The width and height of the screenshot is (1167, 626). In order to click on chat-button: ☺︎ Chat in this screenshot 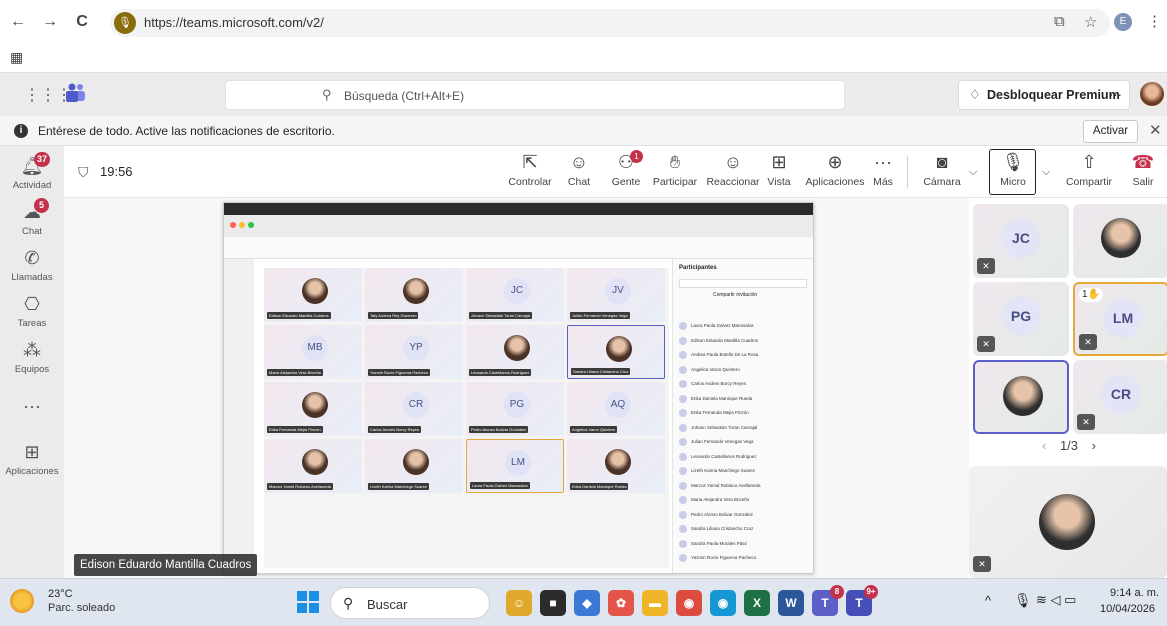, I will do `click(579, 170)`.